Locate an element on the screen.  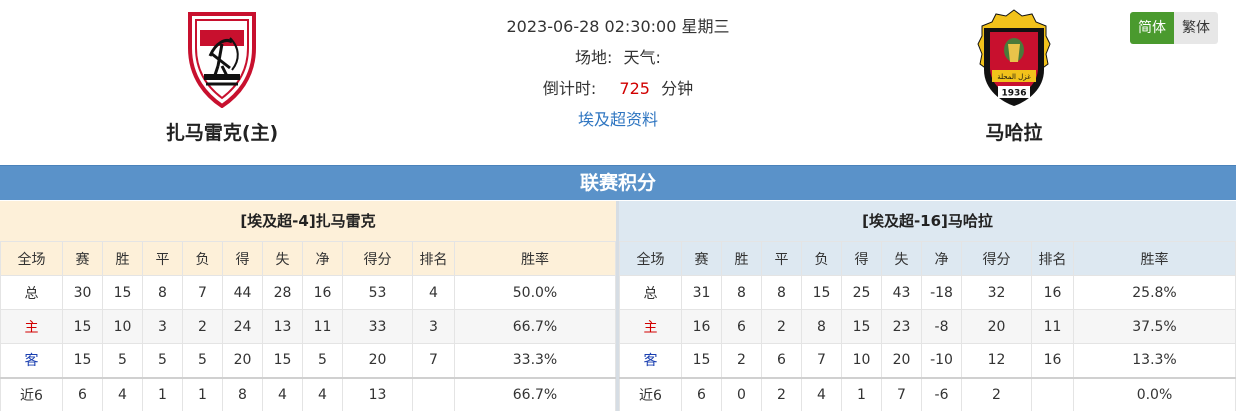
column-header: 全场 is located at coordinates (650, 258).